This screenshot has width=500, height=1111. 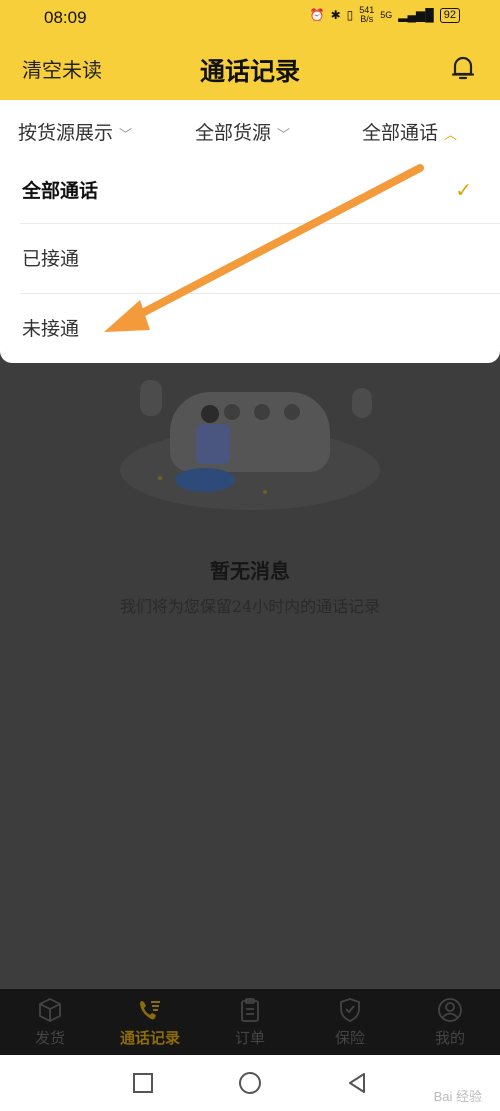 What do you see at coordinates (250, 67) in the screenshot?
I see `app-header: 清空未读 通话记录` at bounding box center [250, 67].